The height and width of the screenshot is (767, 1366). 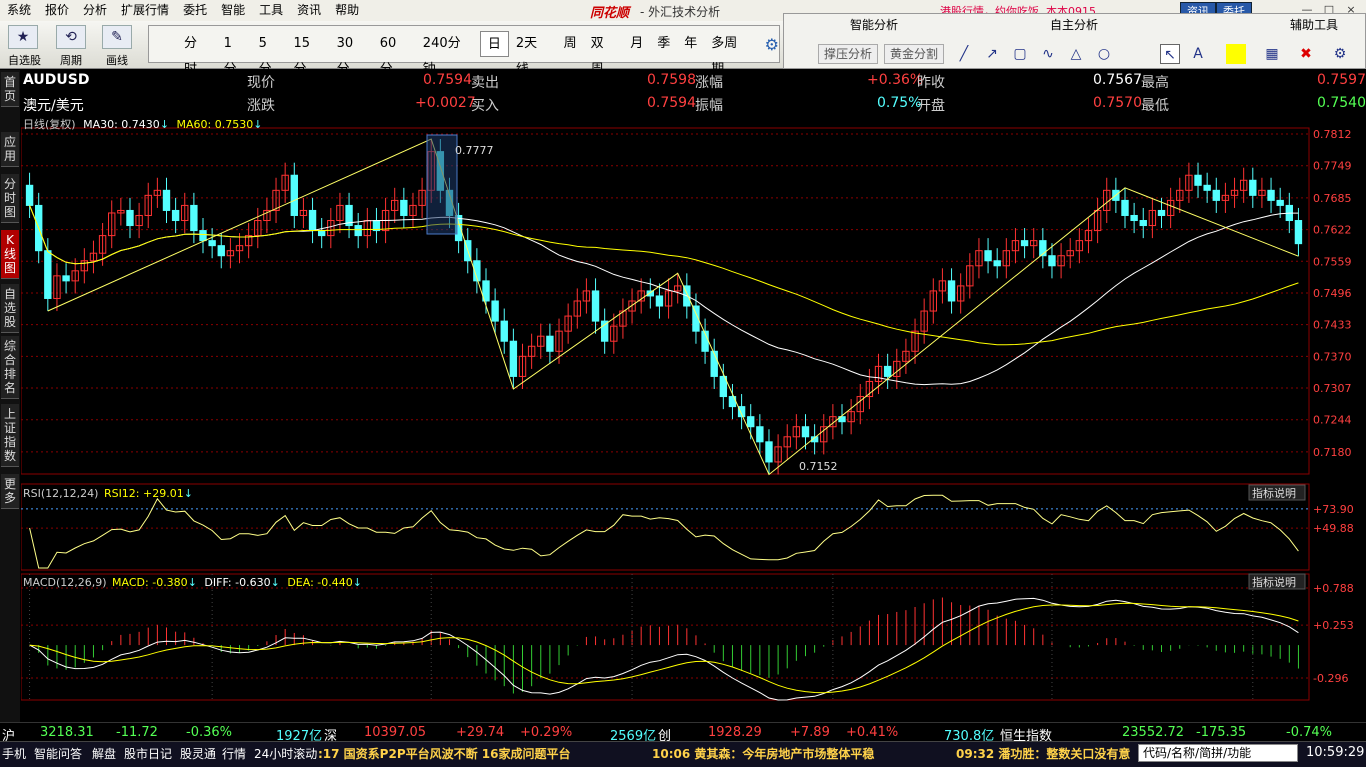 What do you see at coordinates (1332, 420) in the screenshot?
I see `price-tick-label: 0.7244` at bounding box center [1332, 420].